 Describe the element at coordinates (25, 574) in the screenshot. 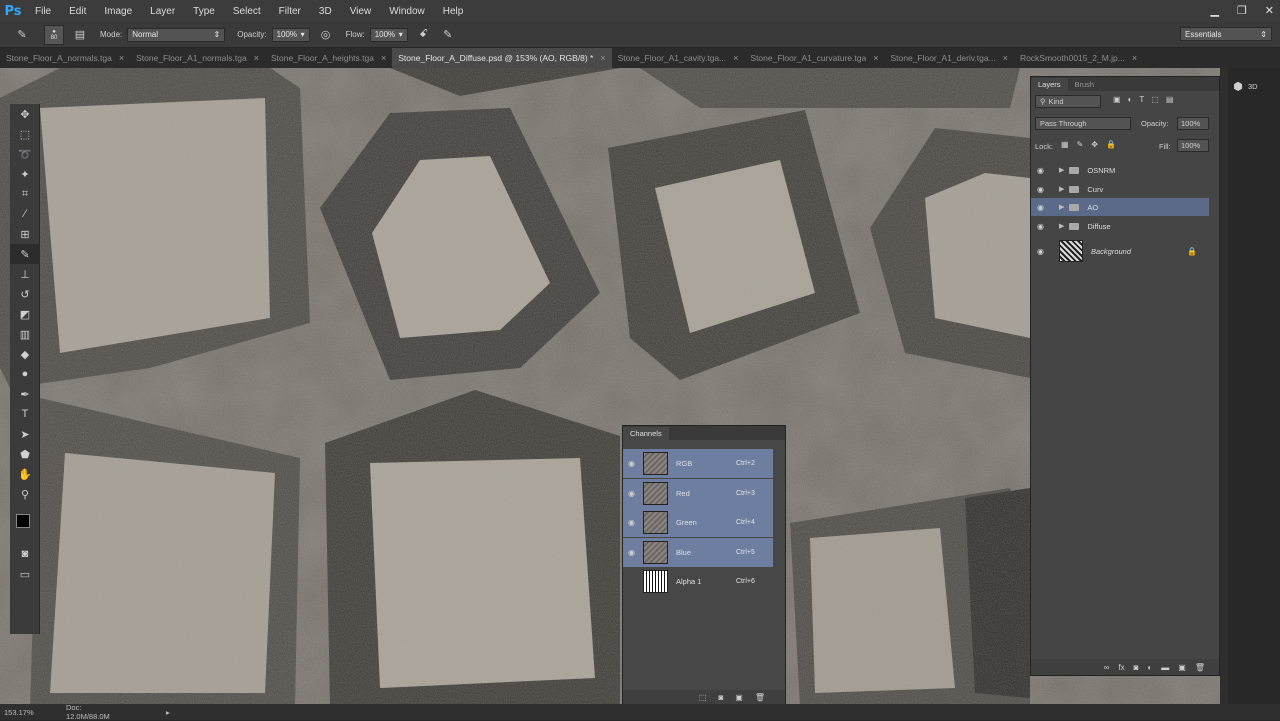

I see `screen-mode-icon: ▭` at that location.